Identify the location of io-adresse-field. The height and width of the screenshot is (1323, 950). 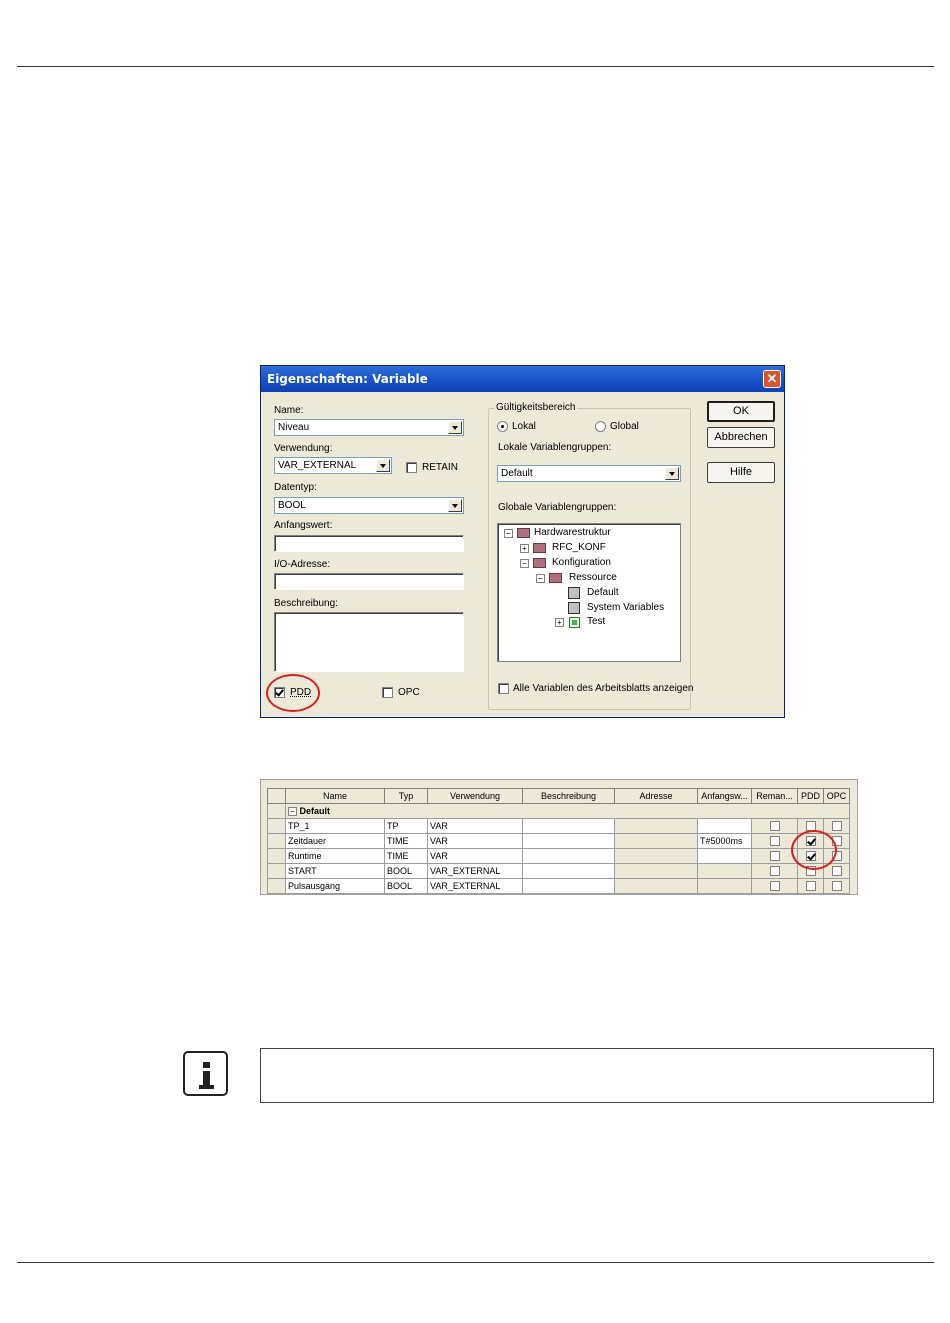
(369, 581).